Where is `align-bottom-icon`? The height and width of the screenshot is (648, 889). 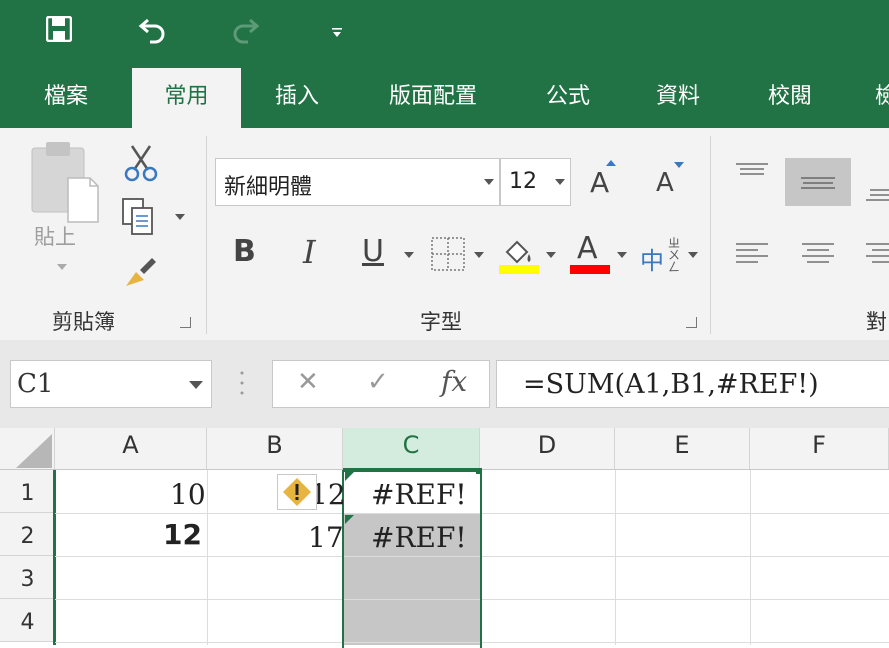 align-bottom-icon is located at coordinates (877, 194).